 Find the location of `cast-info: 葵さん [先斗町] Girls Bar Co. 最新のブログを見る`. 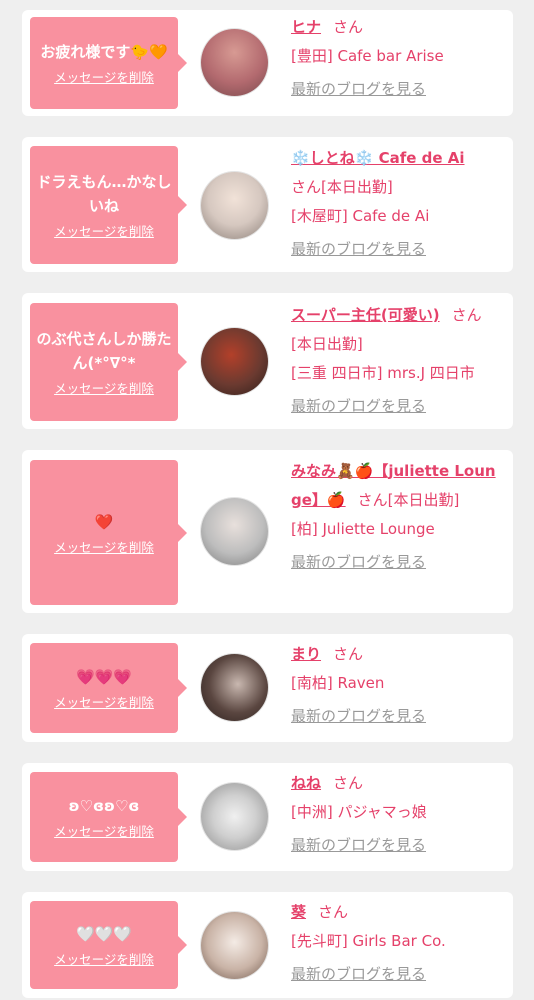

cast-info: 葵さん [先斗町] Girls Bar Co. 最新のブログを見る is located at coordinates (398, 943).